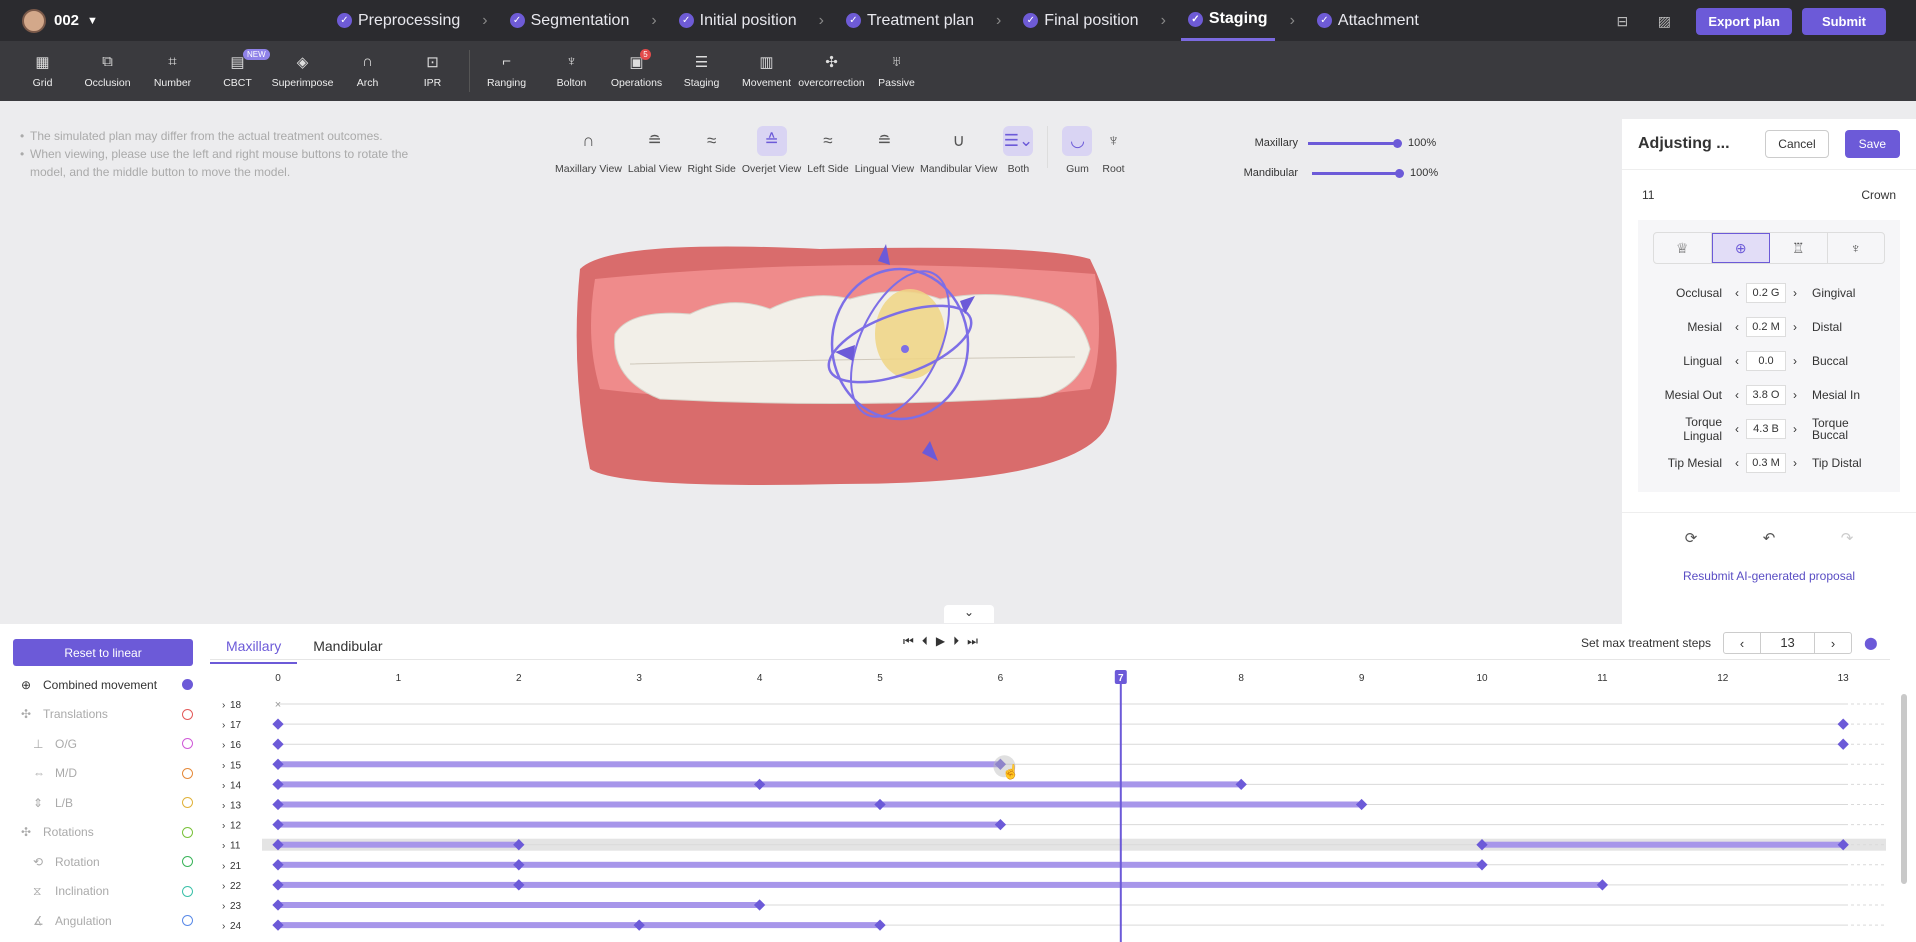 The height and width of the screenshot is (942, 1916). Describe the element at coordinates (738, 20) in the screenshot. I see `step-initial-position: ✓ Initial position` at that location.